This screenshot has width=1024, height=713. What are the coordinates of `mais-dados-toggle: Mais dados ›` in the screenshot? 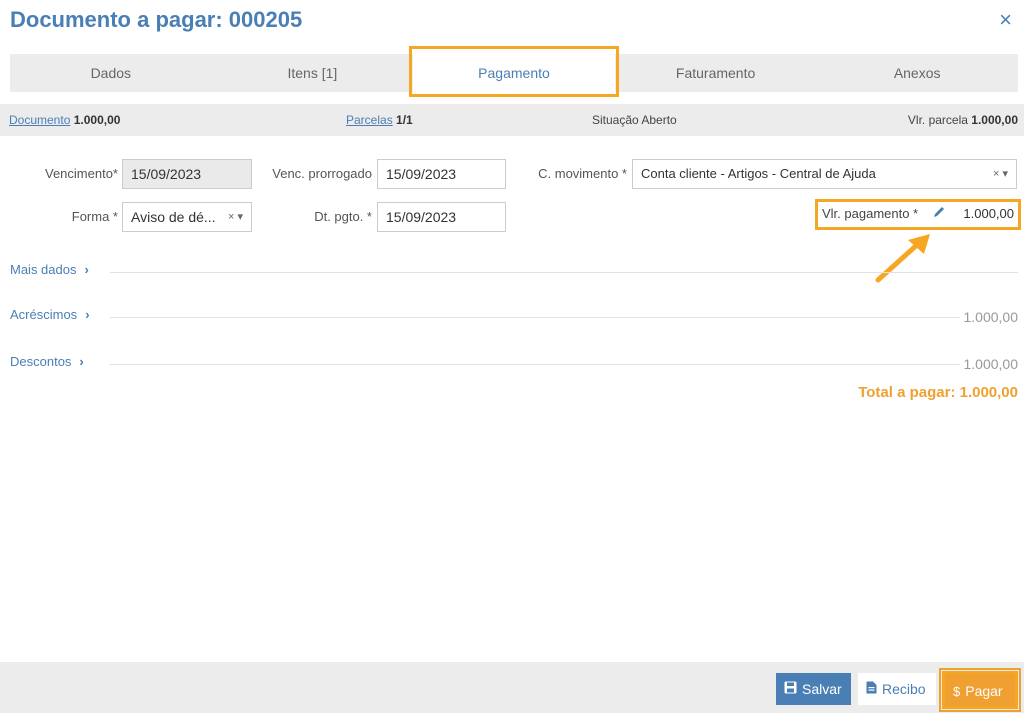 It's located at (49, 269).